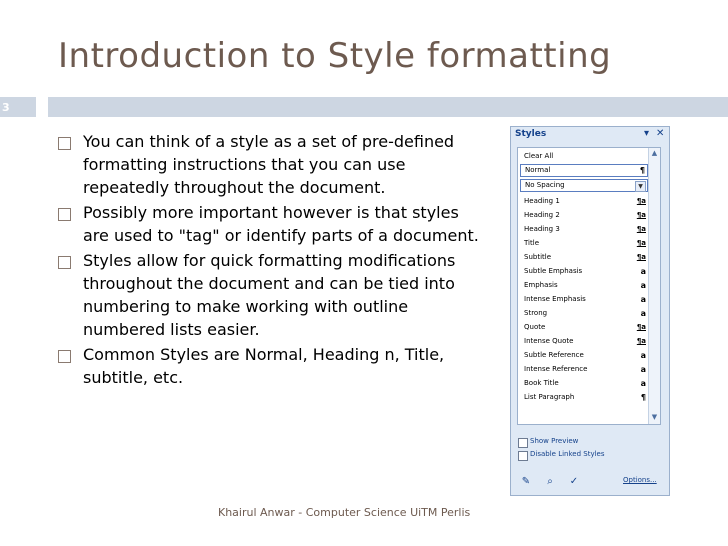 The width and height of the screenshot is (728, 546). I want to click on styles-list-scrollbar: ▲ ▼, so click(654, 286).